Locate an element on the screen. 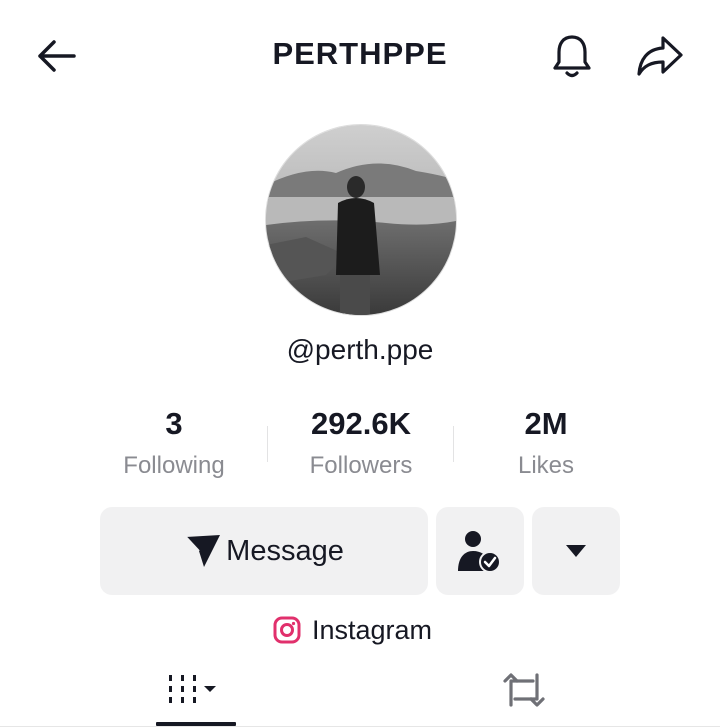 The width and height of the screenshot is (720, 728). followers-count: 292.6K is located at coordinates (361, 423).